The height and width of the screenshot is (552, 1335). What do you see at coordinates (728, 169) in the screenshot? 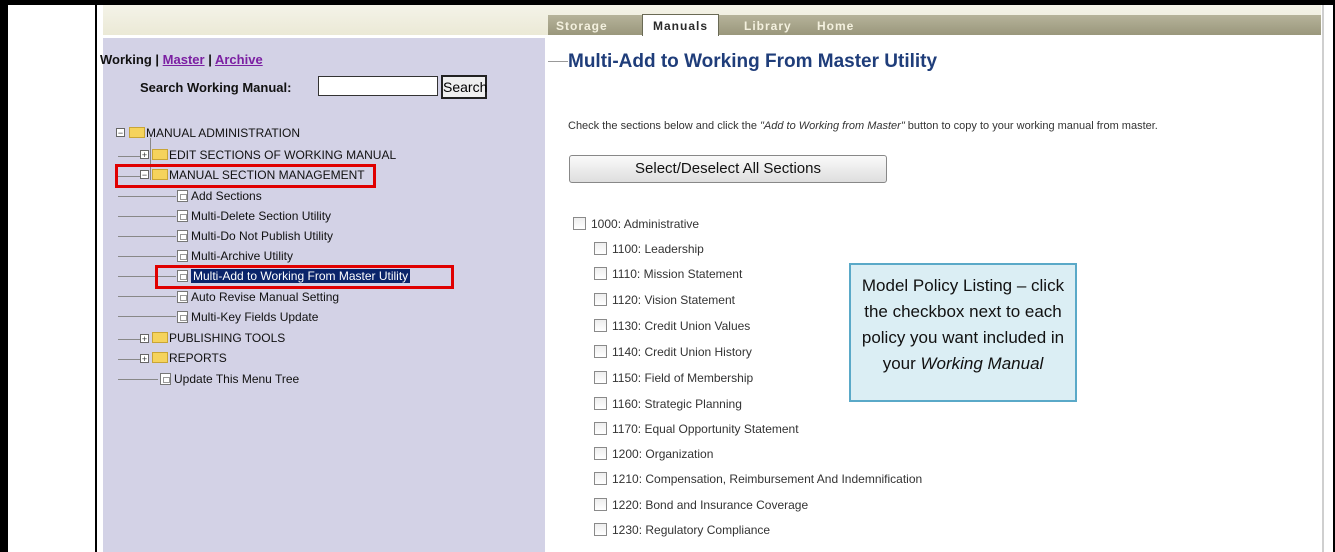
I see `select-deselect-all-button: Select/Deselect All Sections` at bounding box center [728, 169].